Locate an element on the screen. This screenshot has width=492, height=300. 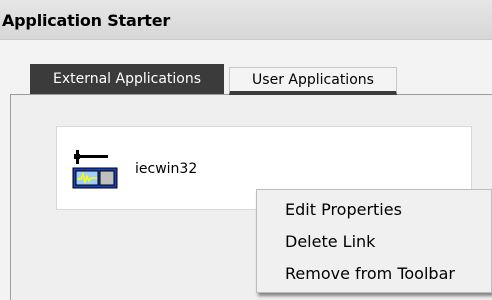
application-label: iecwin32 is located at coordinates (166, 169).